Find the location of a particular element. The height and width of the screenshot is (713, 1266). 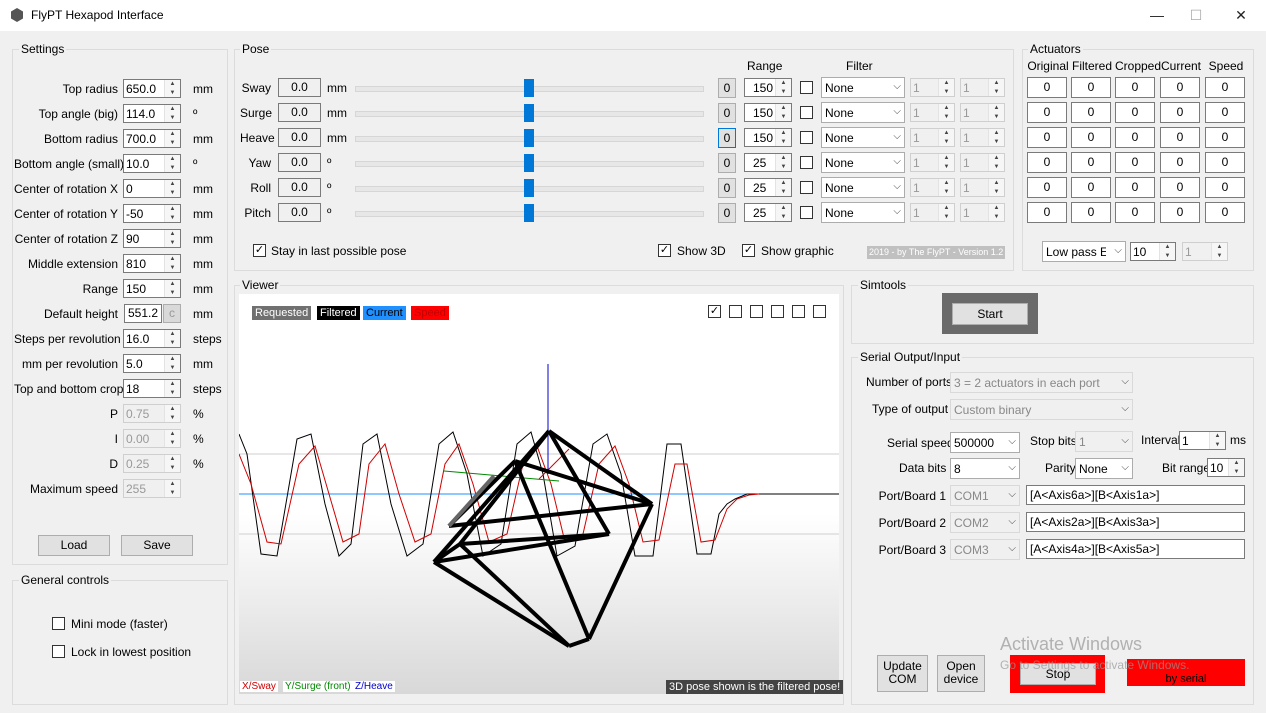

parity-label: Parity is located at coordinates (1060, 468).